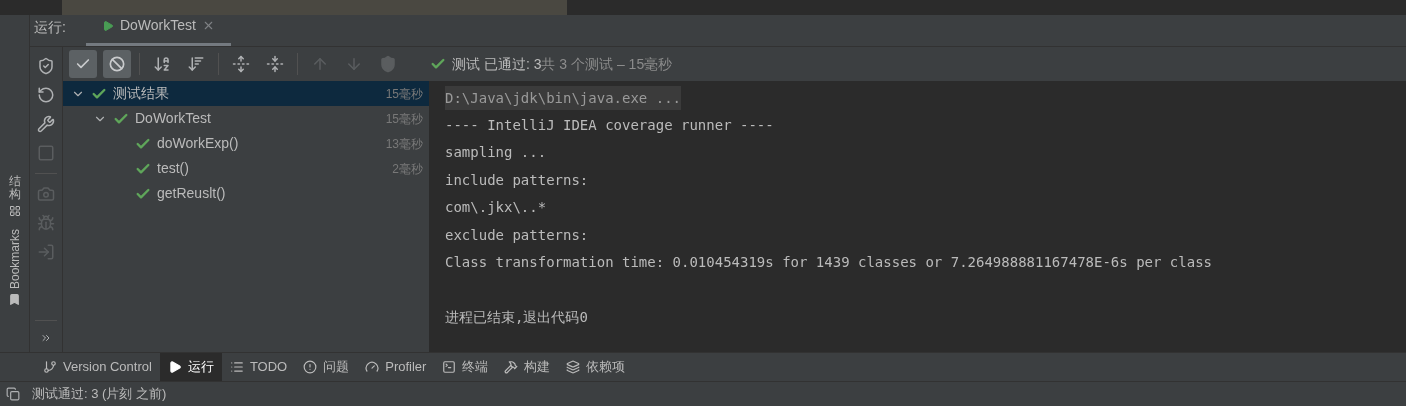 The image size is (1406, 406). I want to click on test-duration: 15毫秒, so click(404, 94).